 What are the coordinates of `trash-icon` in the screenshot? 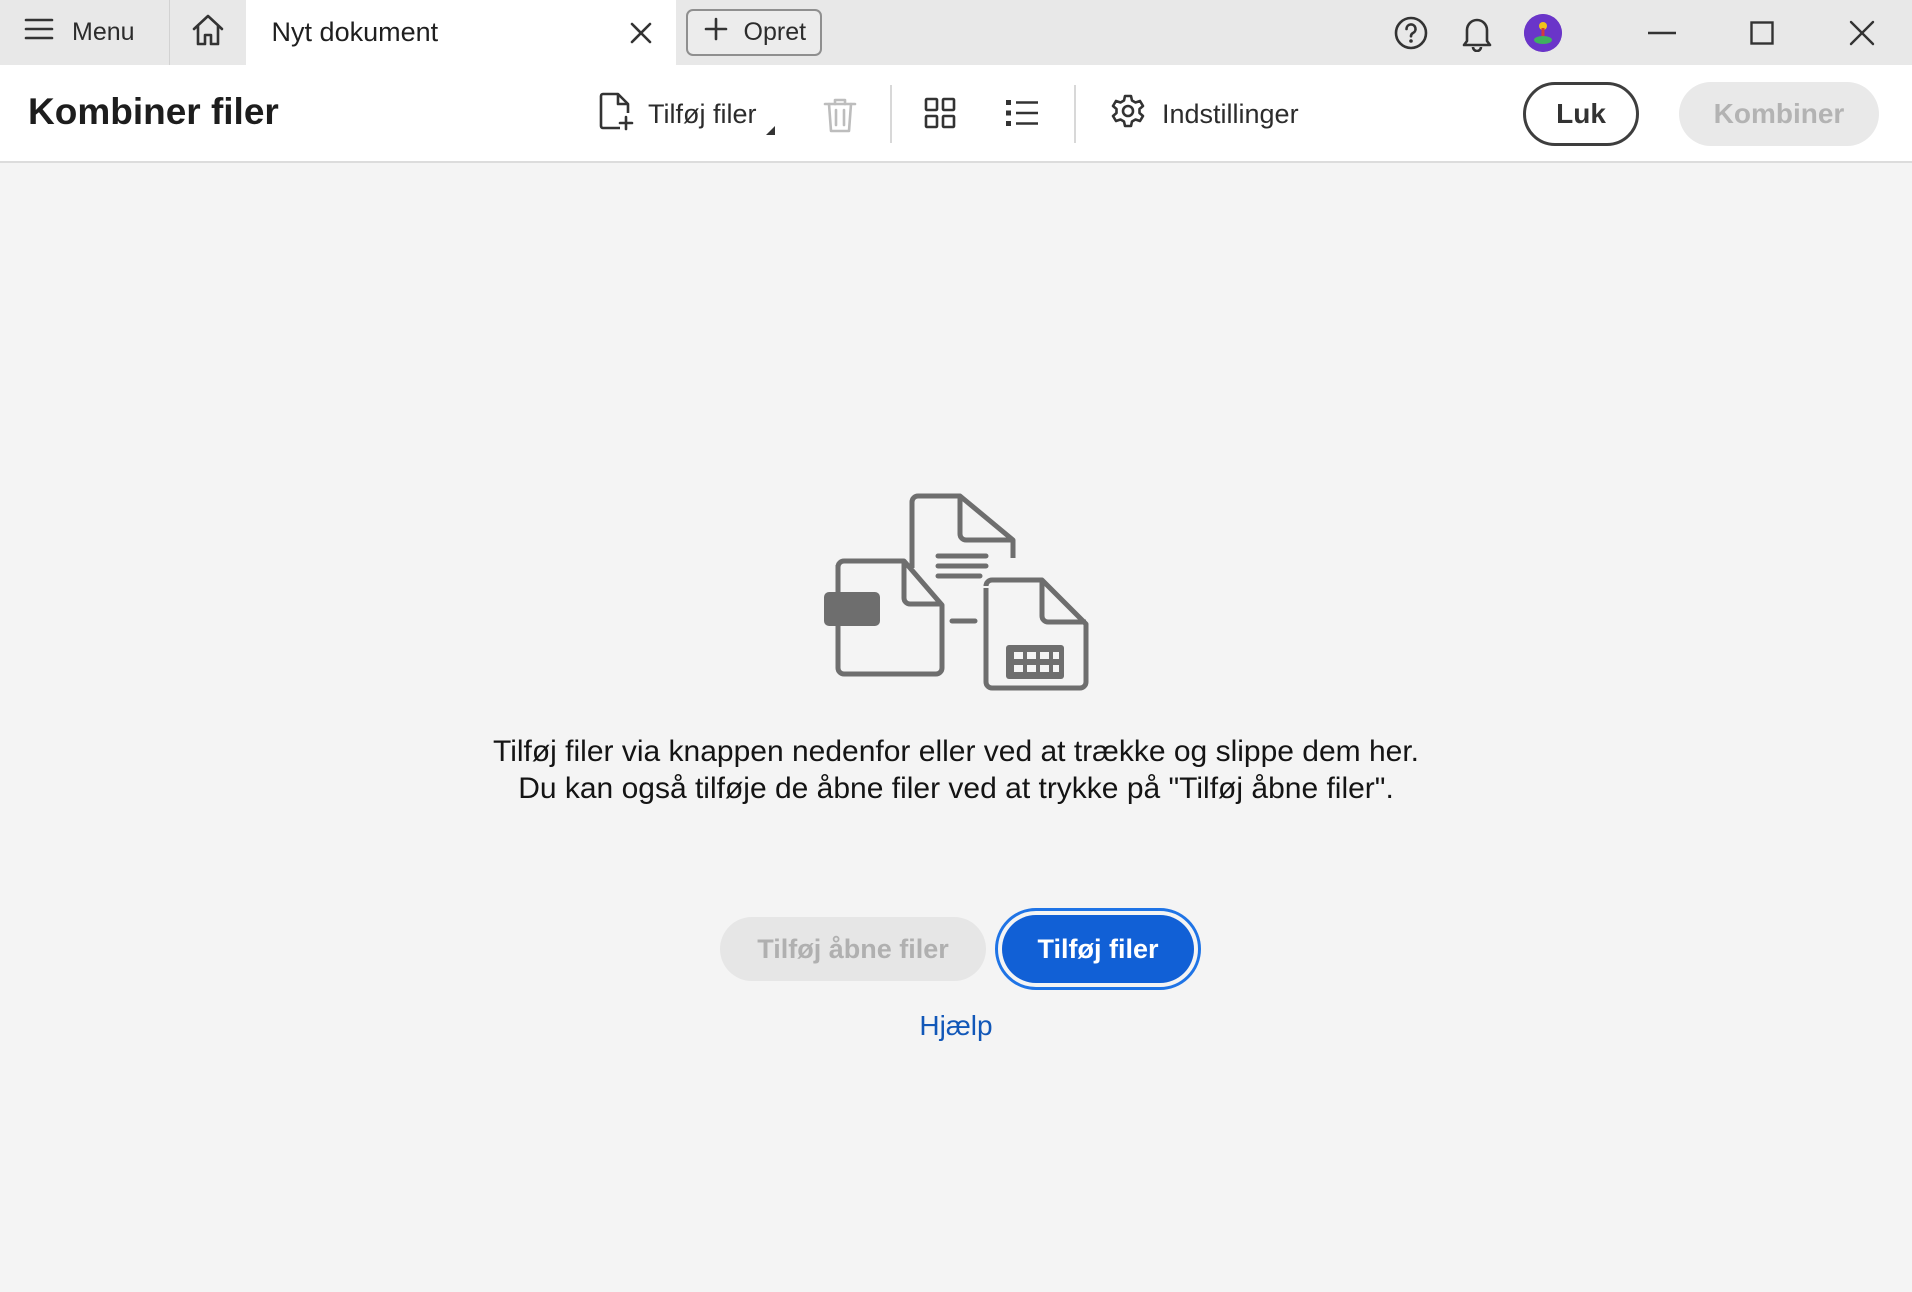 It's located at (840, 115).